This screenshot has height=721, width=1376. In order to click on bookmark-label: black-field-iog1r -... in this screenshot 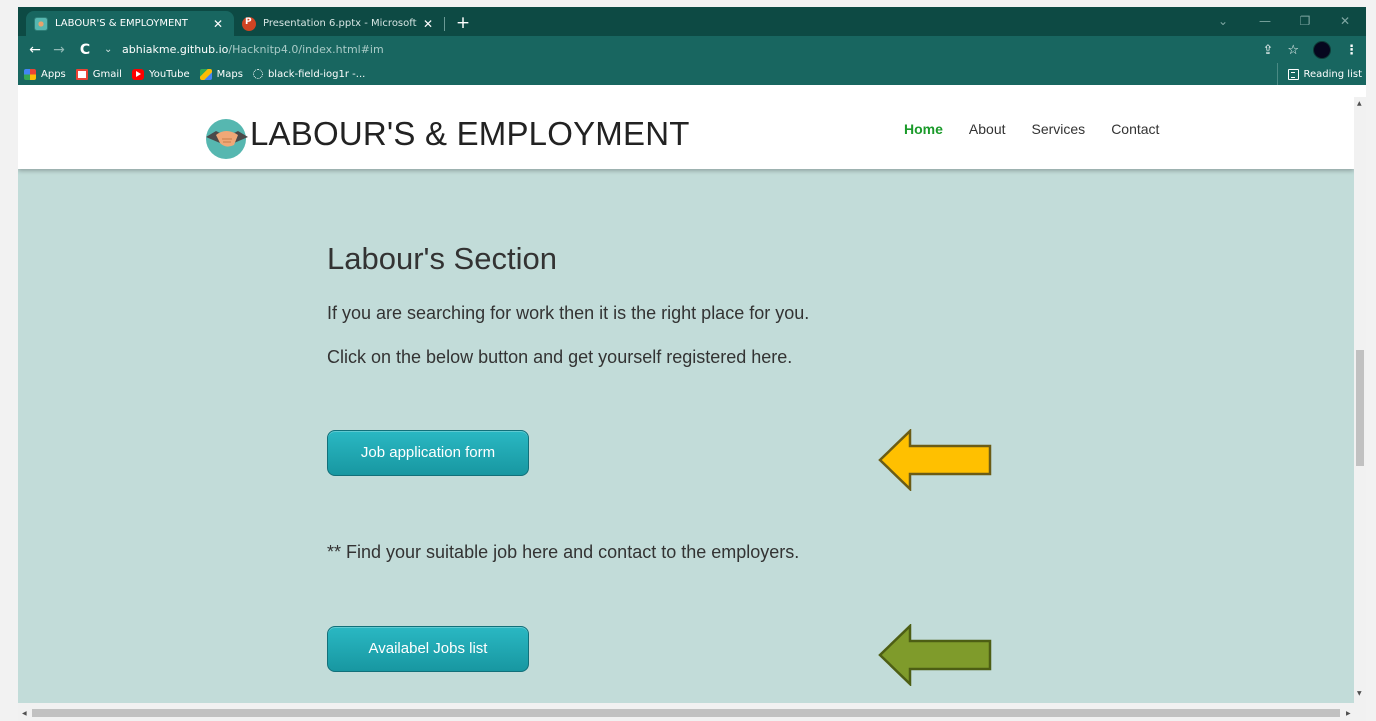, I will do `click(316, 74)`.